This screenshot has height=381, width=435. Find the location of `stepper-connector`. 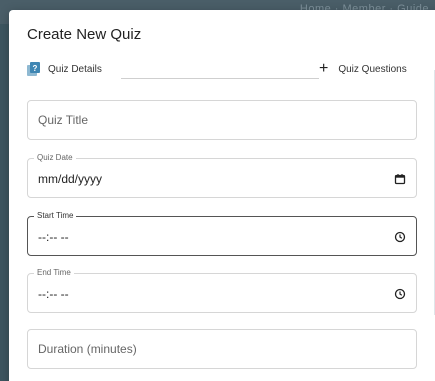

stepper-connector is located at coordinates (220, 78).